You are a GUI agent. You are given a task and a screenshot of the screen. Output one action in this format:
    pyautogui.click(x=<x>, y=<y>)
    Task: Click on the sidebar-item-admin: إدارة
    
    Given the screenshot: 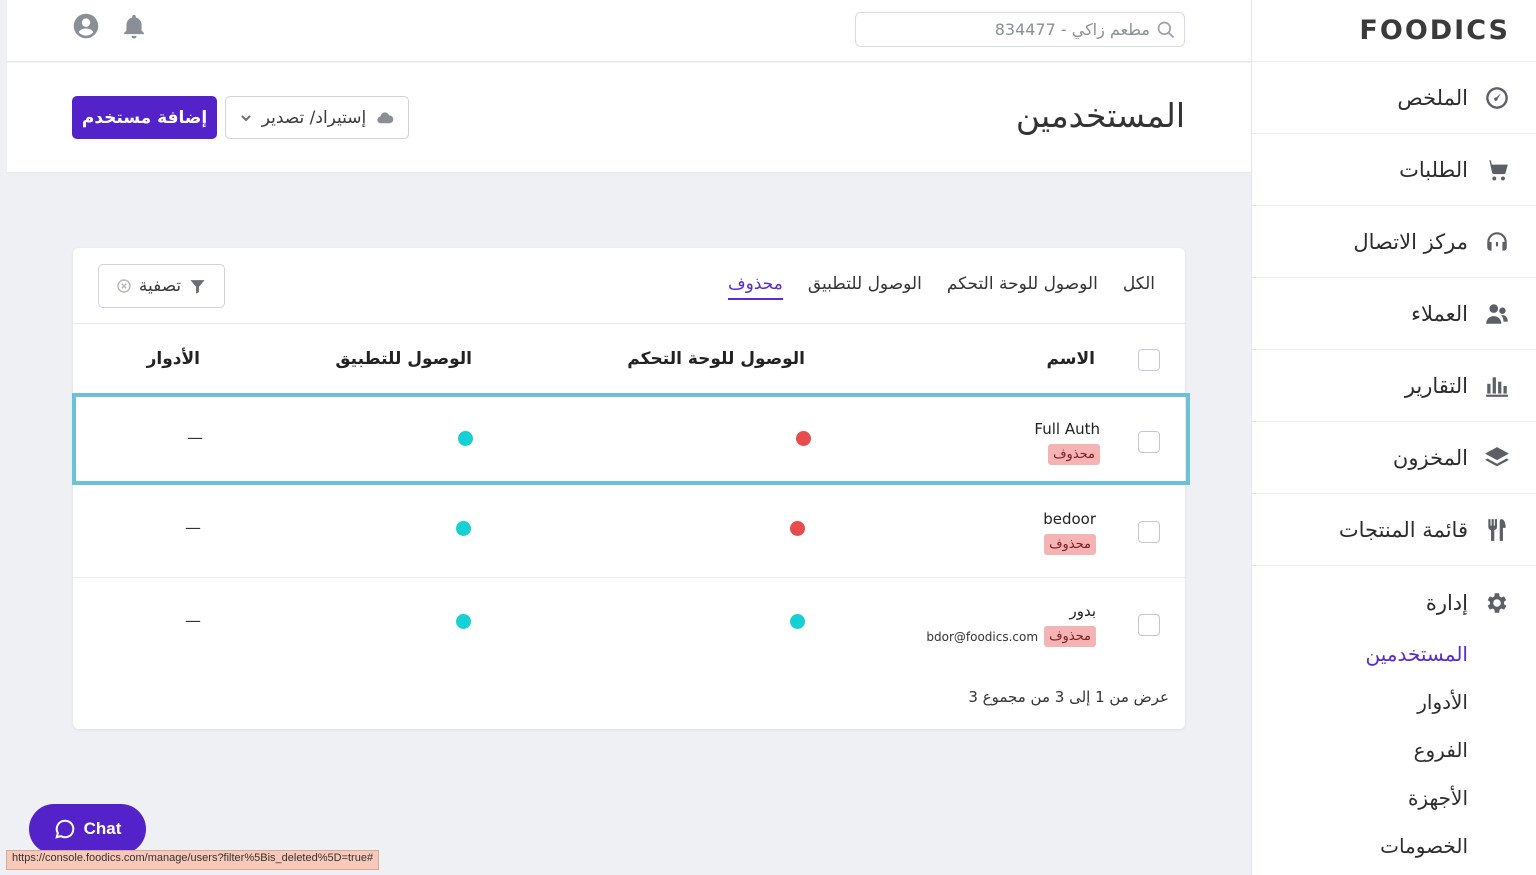 What is the action you would take?
    pyautogui.click(x=1394, y=603)
    